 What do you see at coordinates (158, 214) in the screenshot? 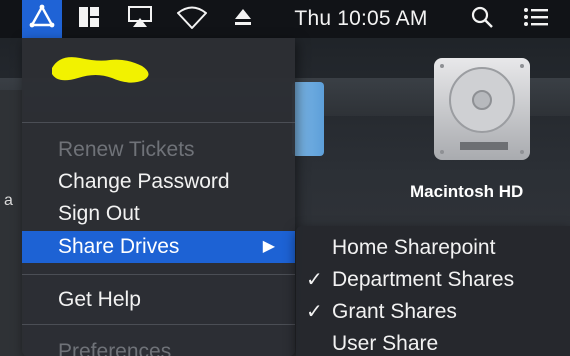
I see `menu-item-sign-out: Sign Out` at bounding box center [158, 214].